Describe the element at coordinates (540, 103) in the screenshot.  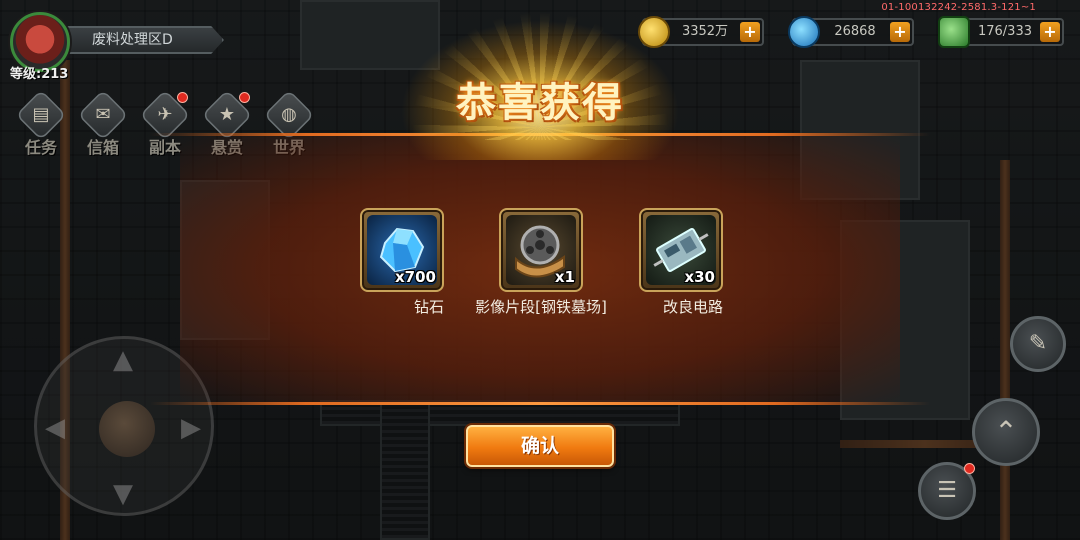
I see `reward-title: 恭喜获得` at that location.